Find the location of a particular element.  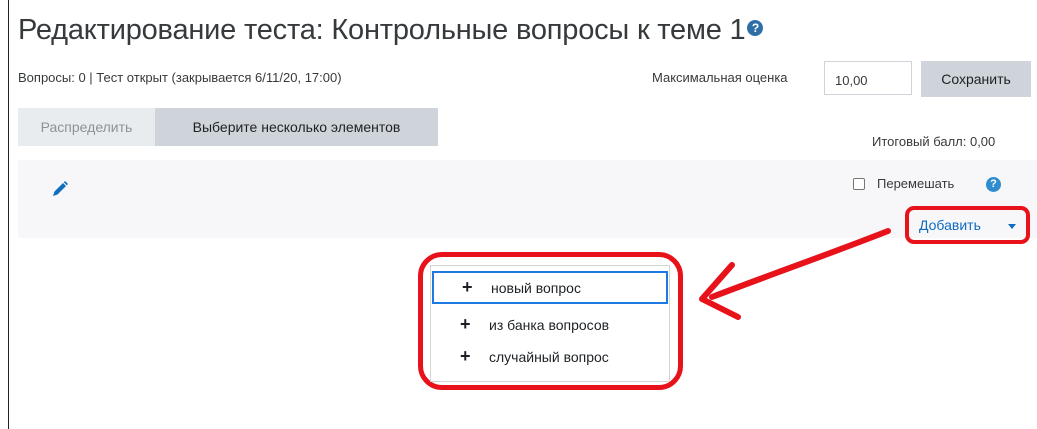

save-button: Сохранить is located at coordinates (976, 79).